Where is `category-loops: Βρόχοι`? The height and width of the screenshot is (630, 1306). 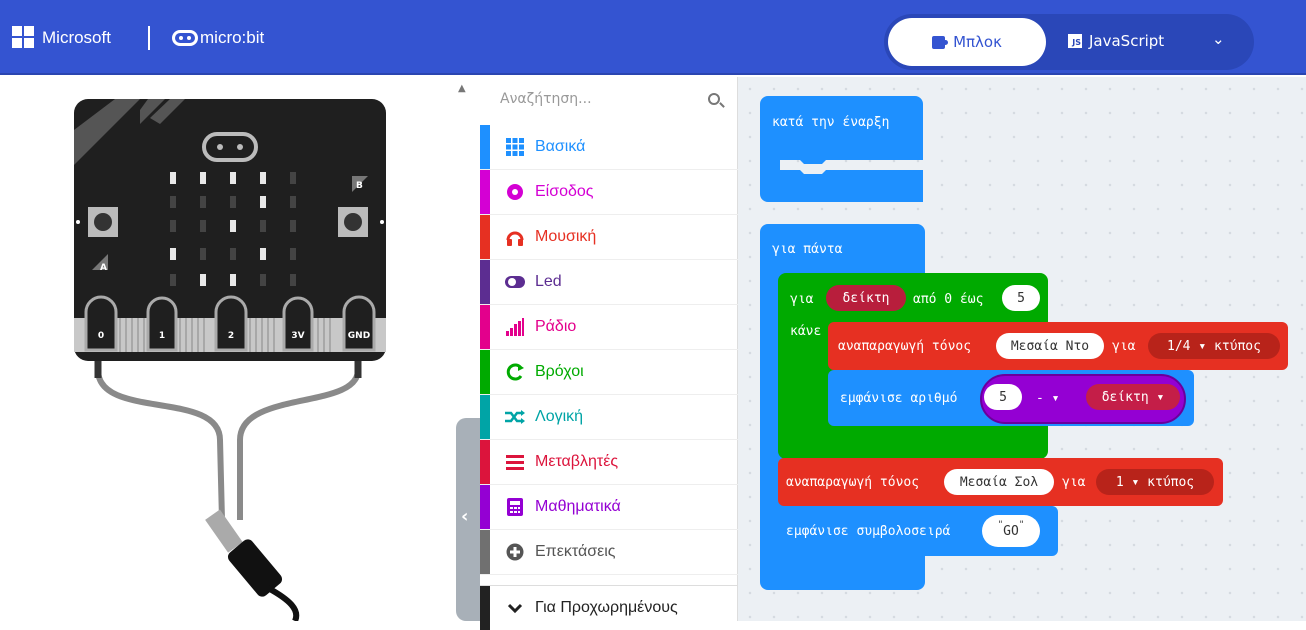 category-loops: Βρόχοι is located at coordinates (609, 372).